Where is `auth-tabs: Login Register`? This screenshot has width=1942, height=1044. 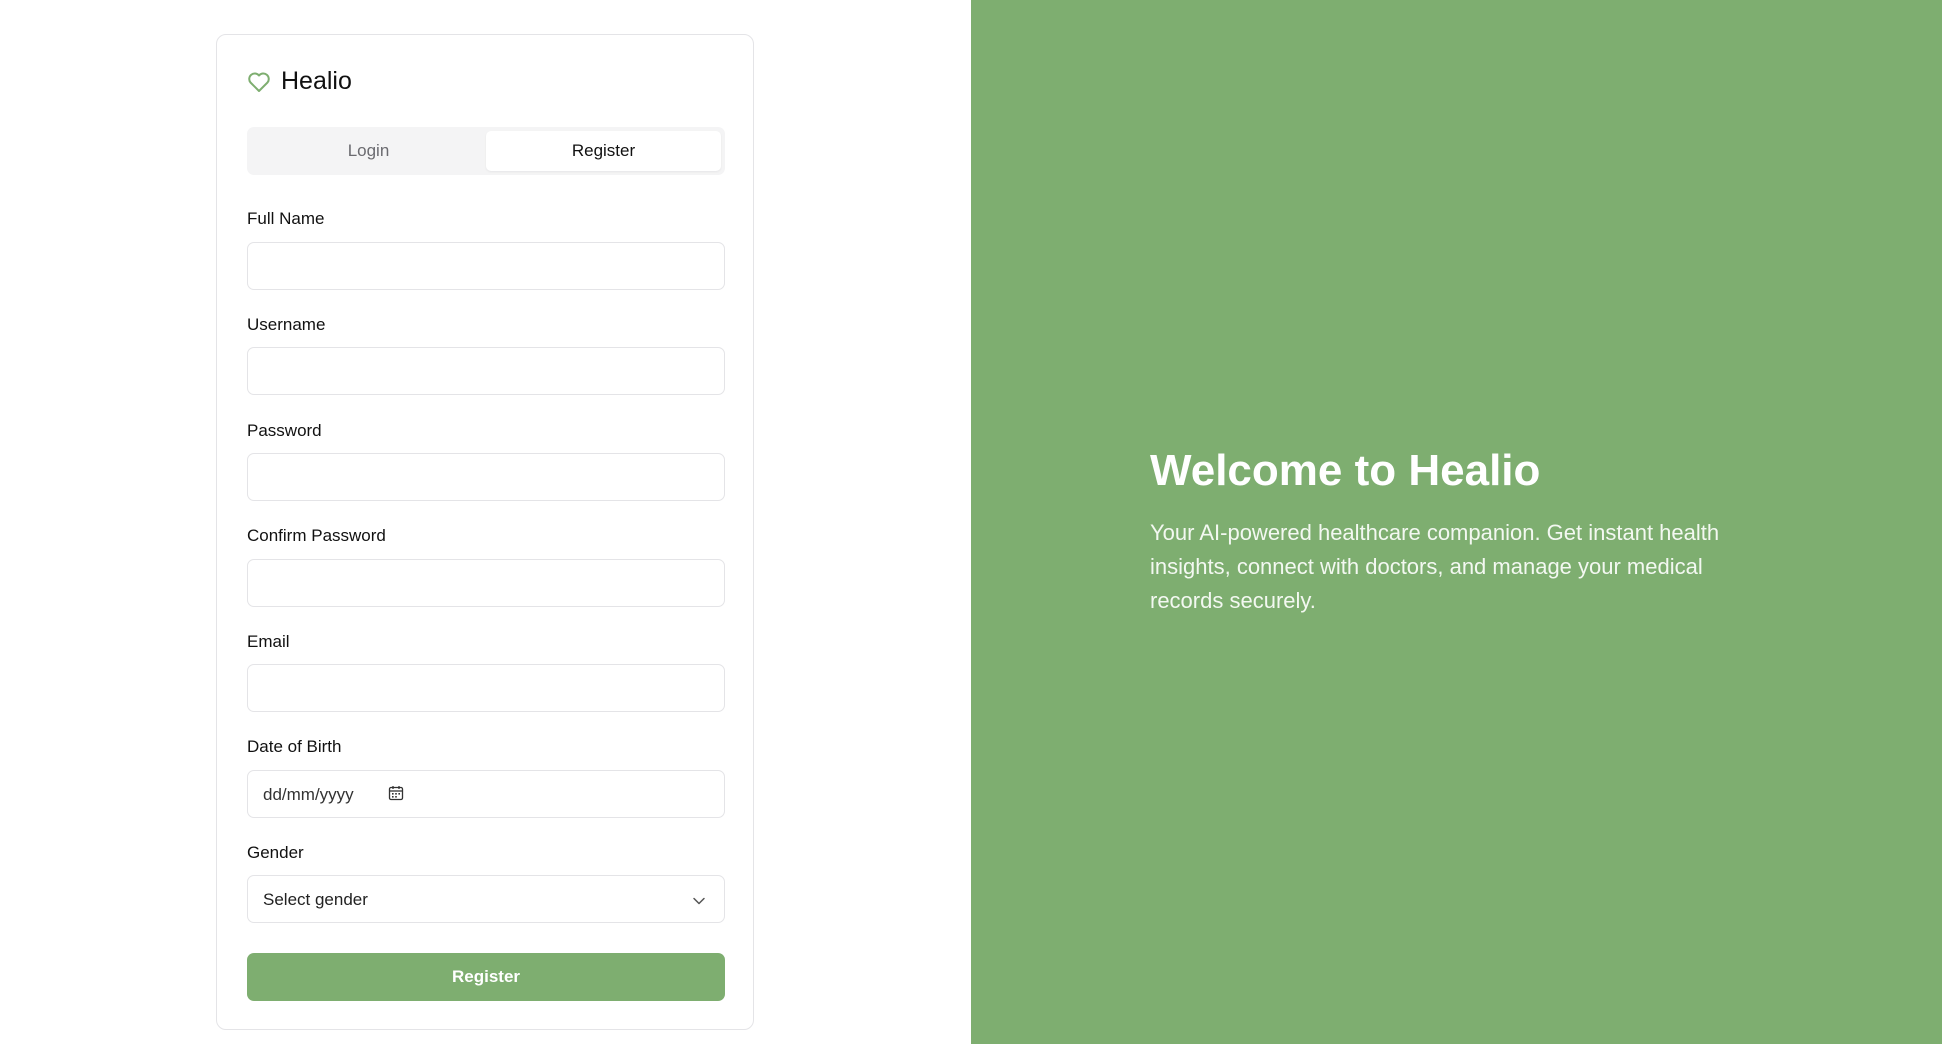 auth-tabs: Login Register is located at coordinates (486, 151).